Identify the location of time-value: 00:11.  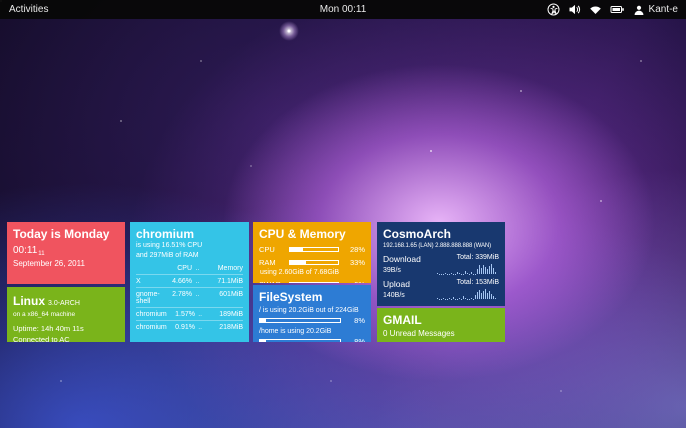
(25, 251).